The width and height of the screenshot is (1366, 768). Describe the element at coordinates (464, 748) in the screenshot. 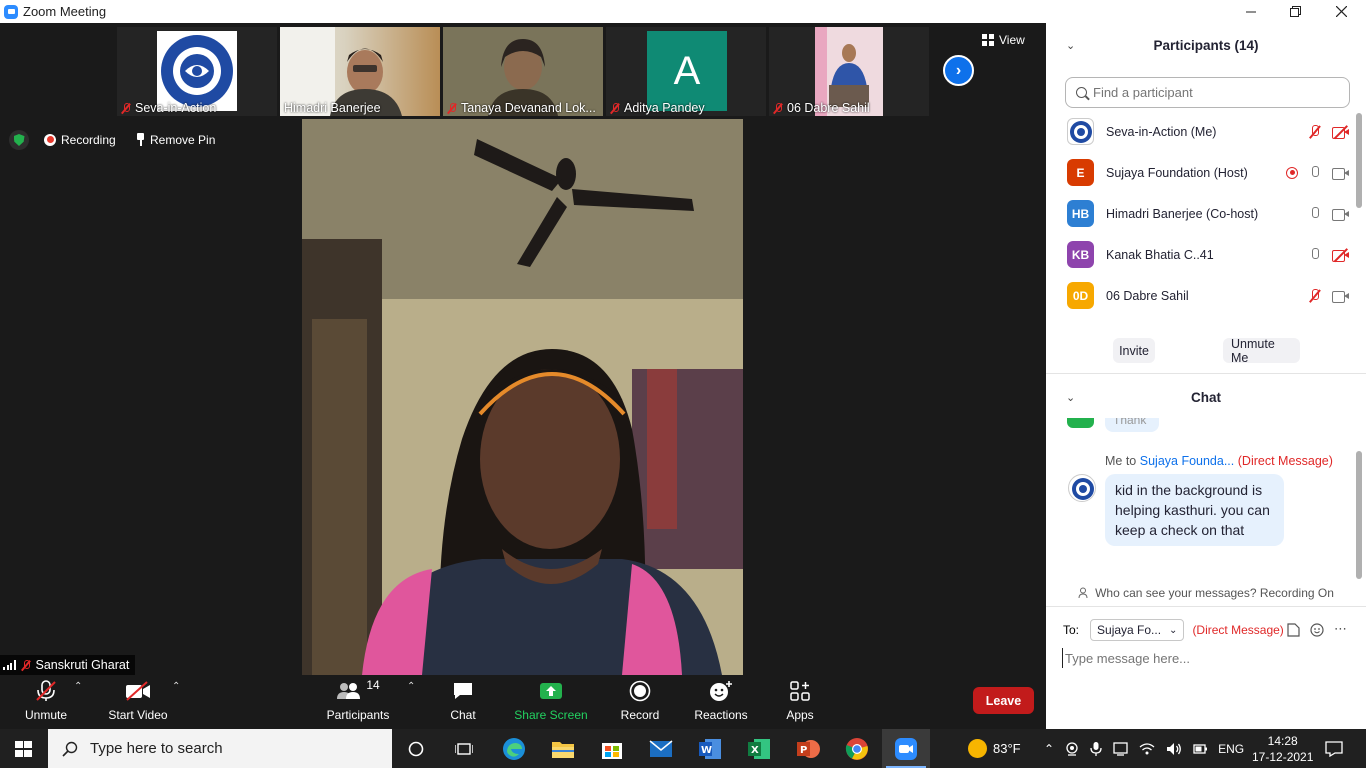

I see `task-view-icon` at that location.